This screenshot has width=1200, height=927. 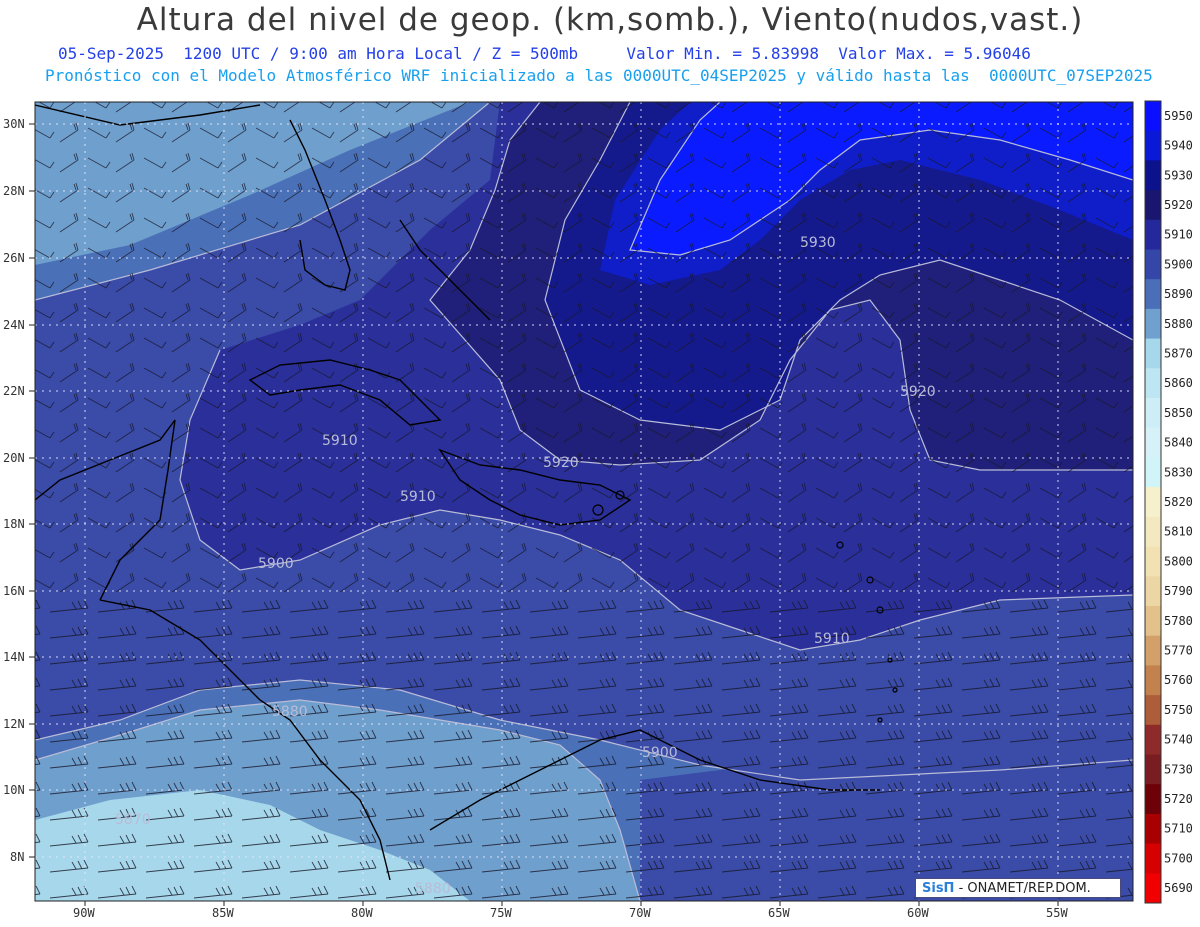 I want to click on lon-label: 85W, so click(x=223, y=913).